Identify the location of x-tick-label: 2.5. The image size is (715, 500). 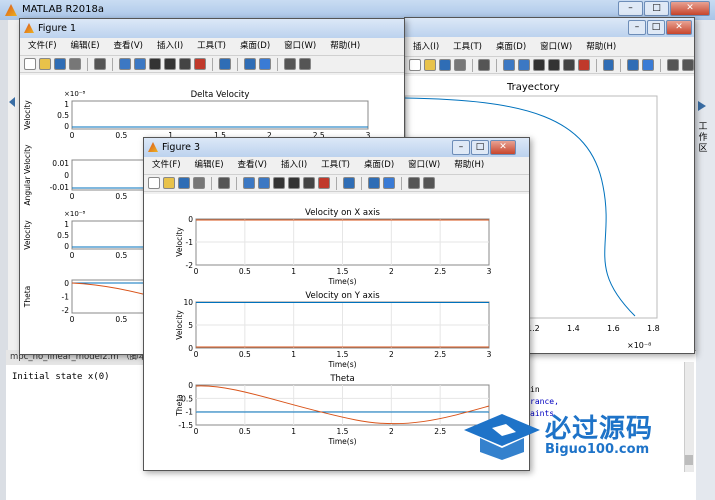
(440, 354).